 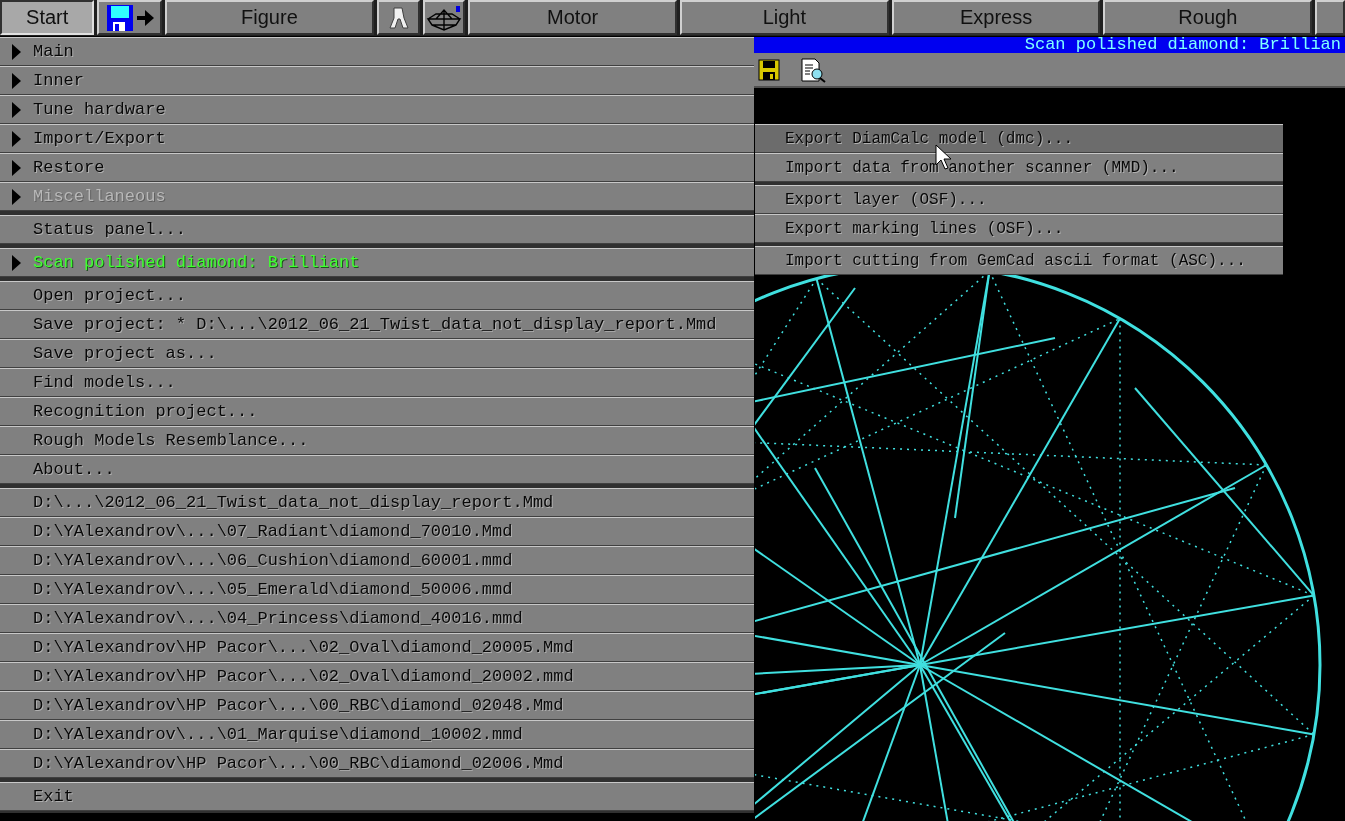 I want to click on menu-item: Main, so click(x=377, y=51).